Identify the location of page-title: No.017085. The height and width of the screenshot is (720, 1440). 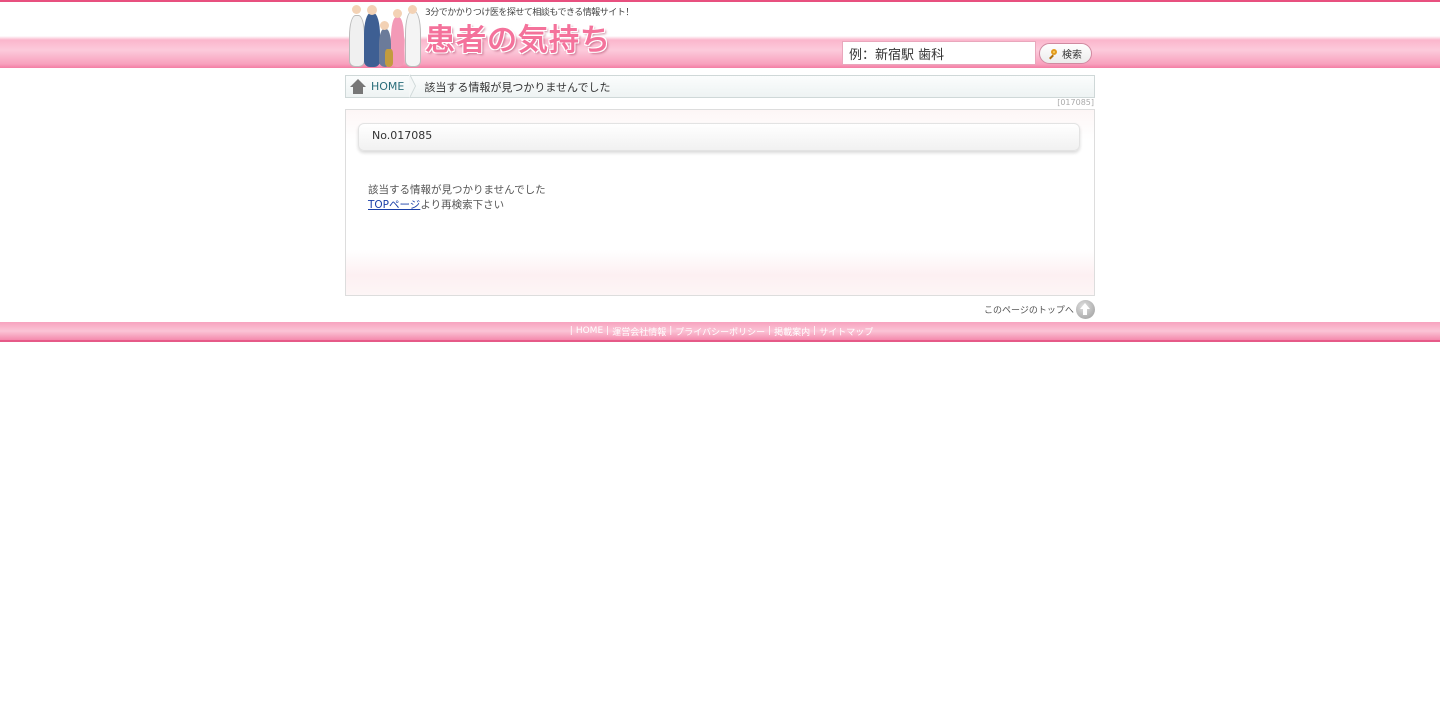
(719, 137).